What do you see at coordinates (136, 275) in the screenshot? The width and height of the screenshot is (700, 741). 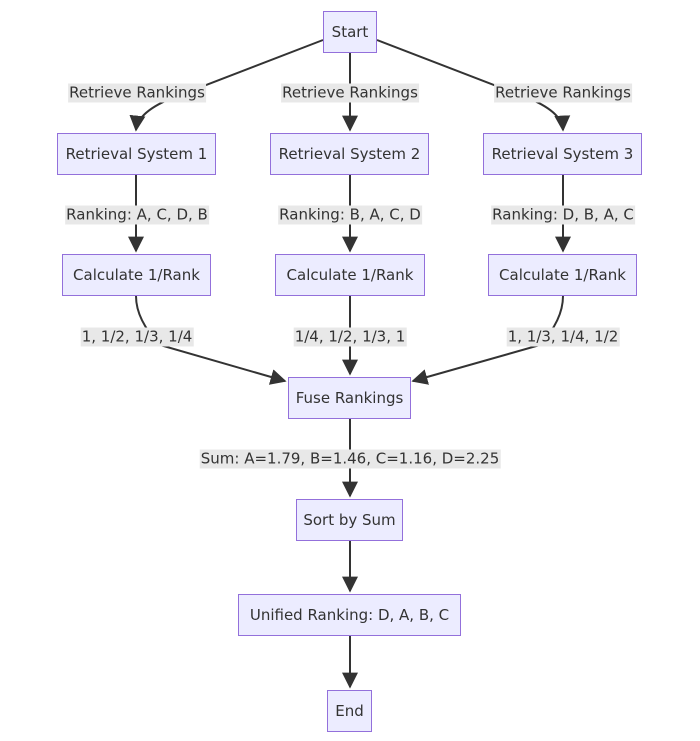 I see `node-calculate-1: Calculate 1/Rank` at bounding box center [136, 275].